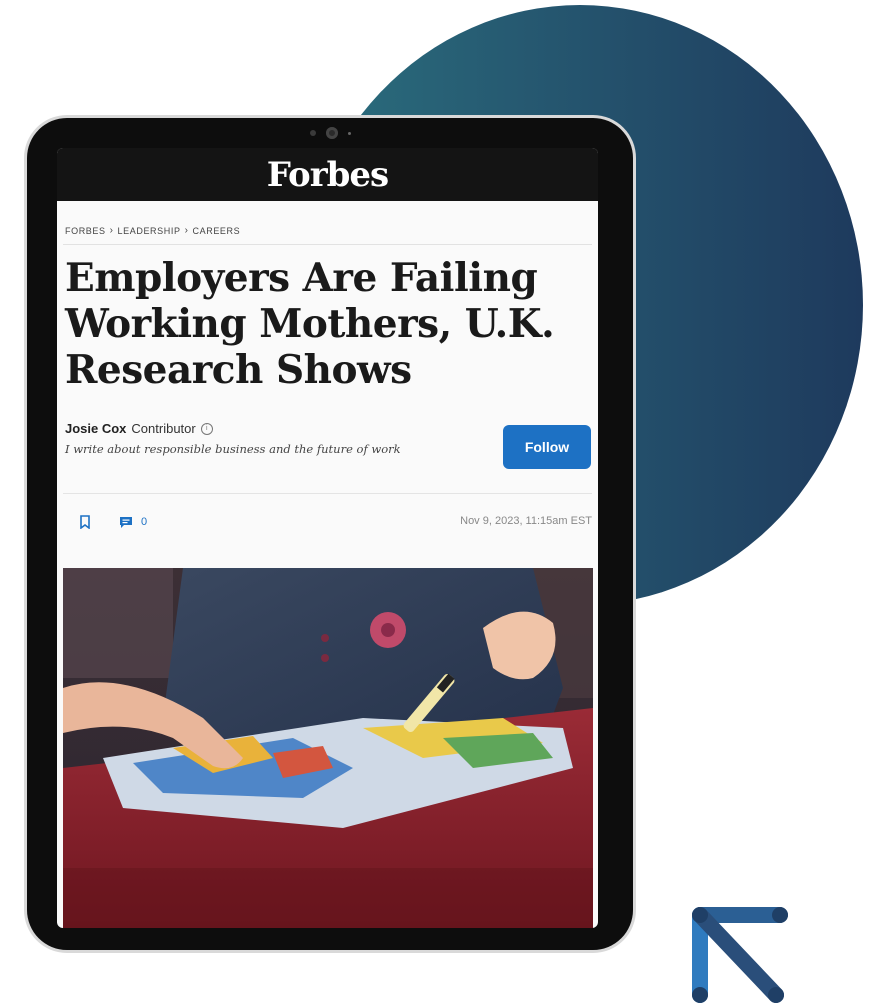 The image size is (872, 1008). Describe the element at coordinates (133, 522) in the screenshot. I see `comments-button: 0` at that location.